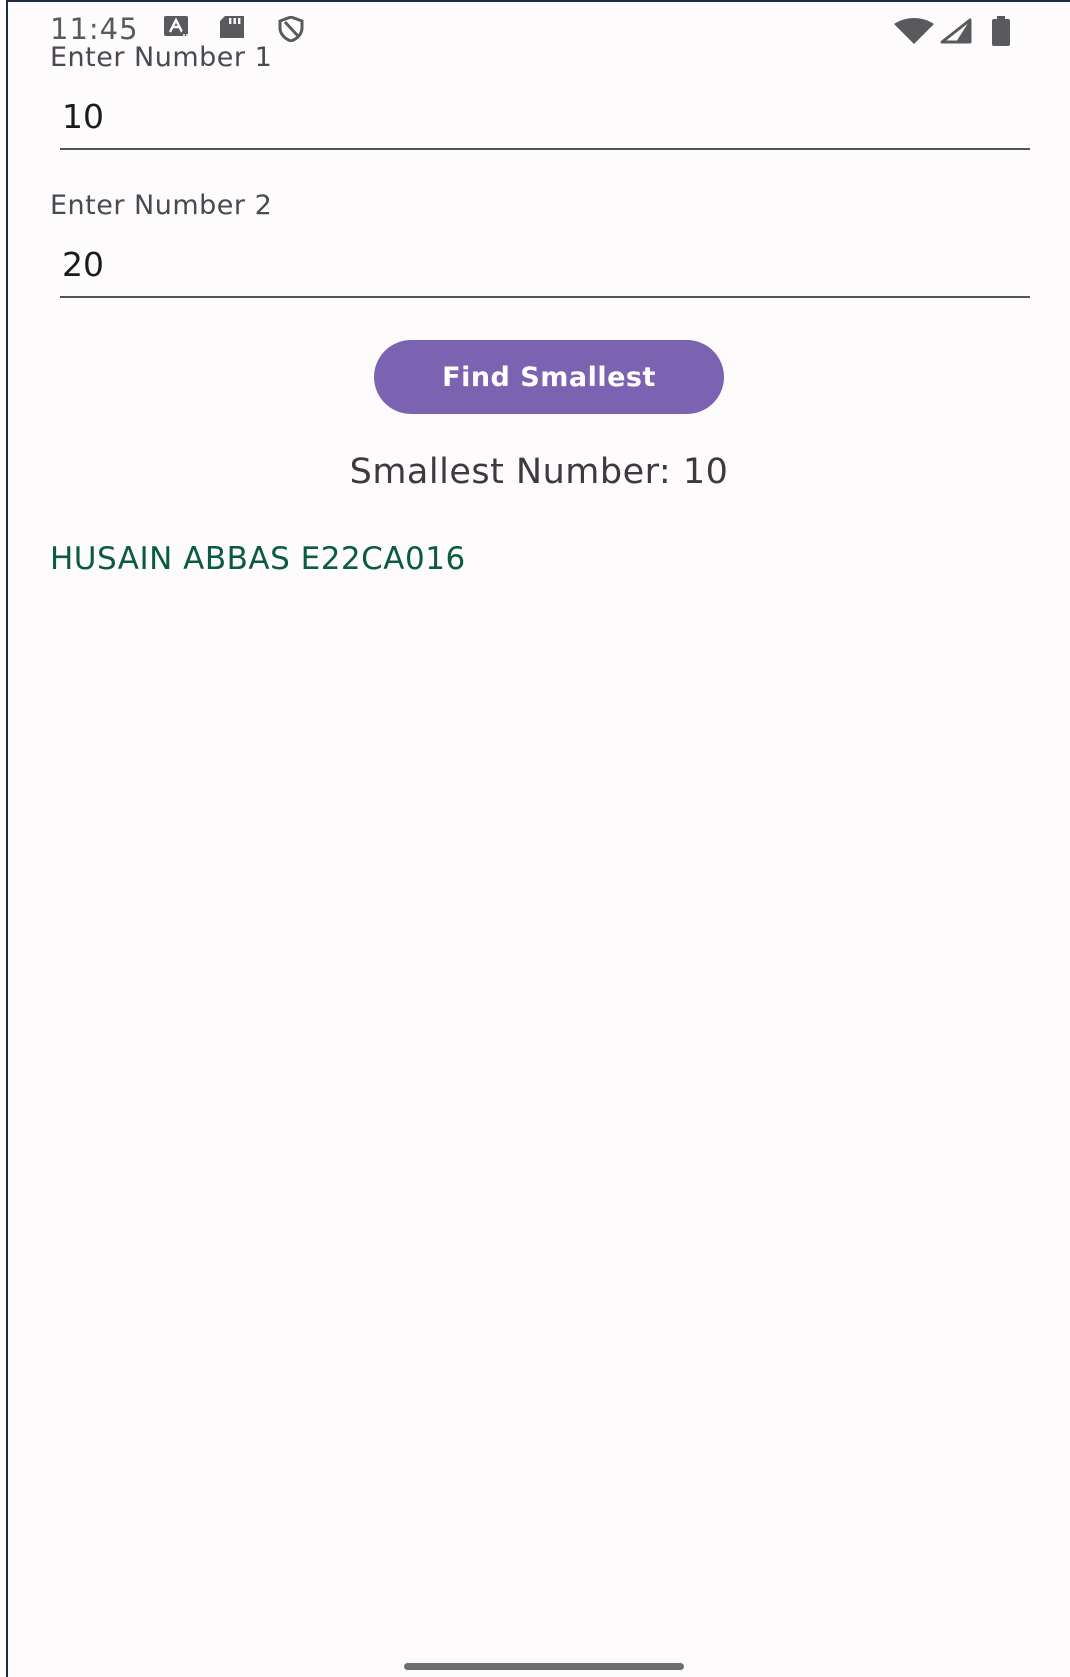 This screenshot has height=1677, width=1070. What do you see at coordinates (549, 377) in the screenshot?
I see `find-smallest-button: Find Smallest` at bounding box center [549, 377].